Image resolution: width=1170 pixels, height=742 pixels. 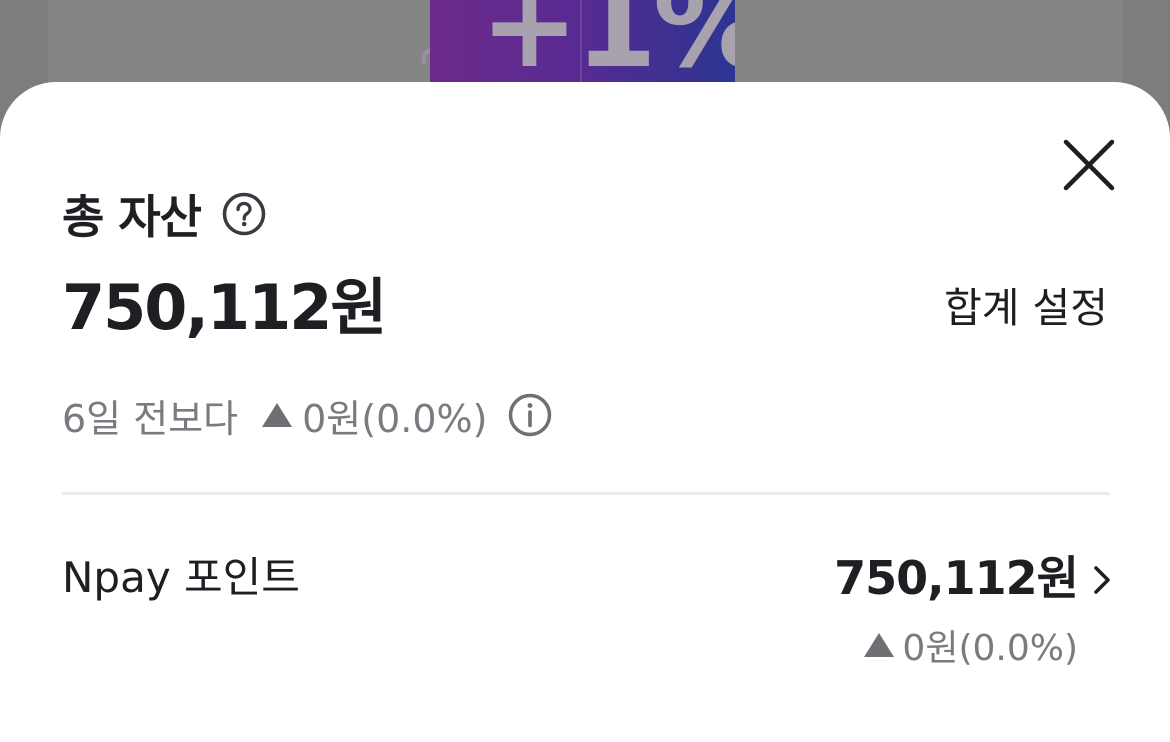 What do you see at coordinates (244, 214) in the screenshot?
I see `question-circle-icon` at bounding box center [244, 214].